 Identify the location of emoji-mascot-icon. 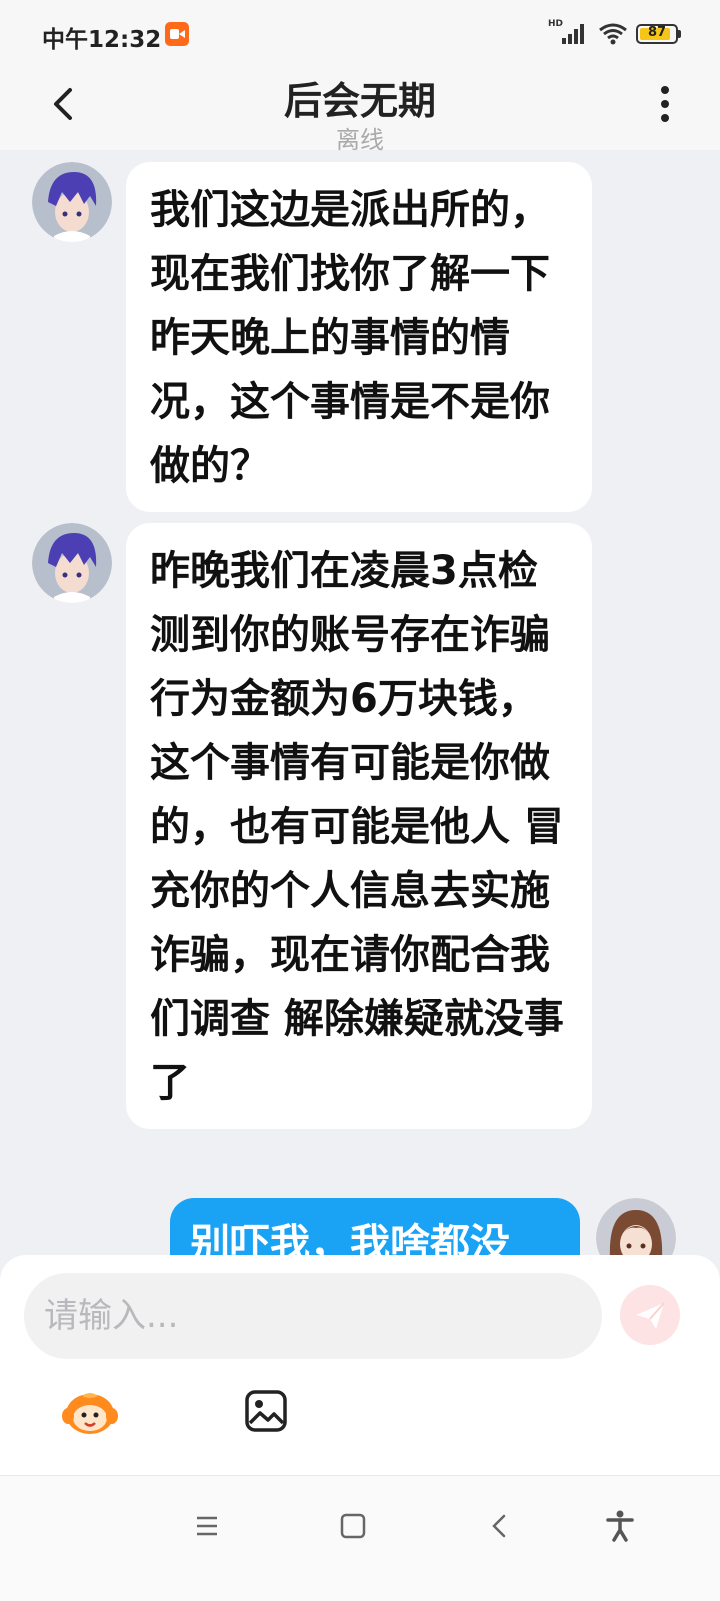
(90, 1413).